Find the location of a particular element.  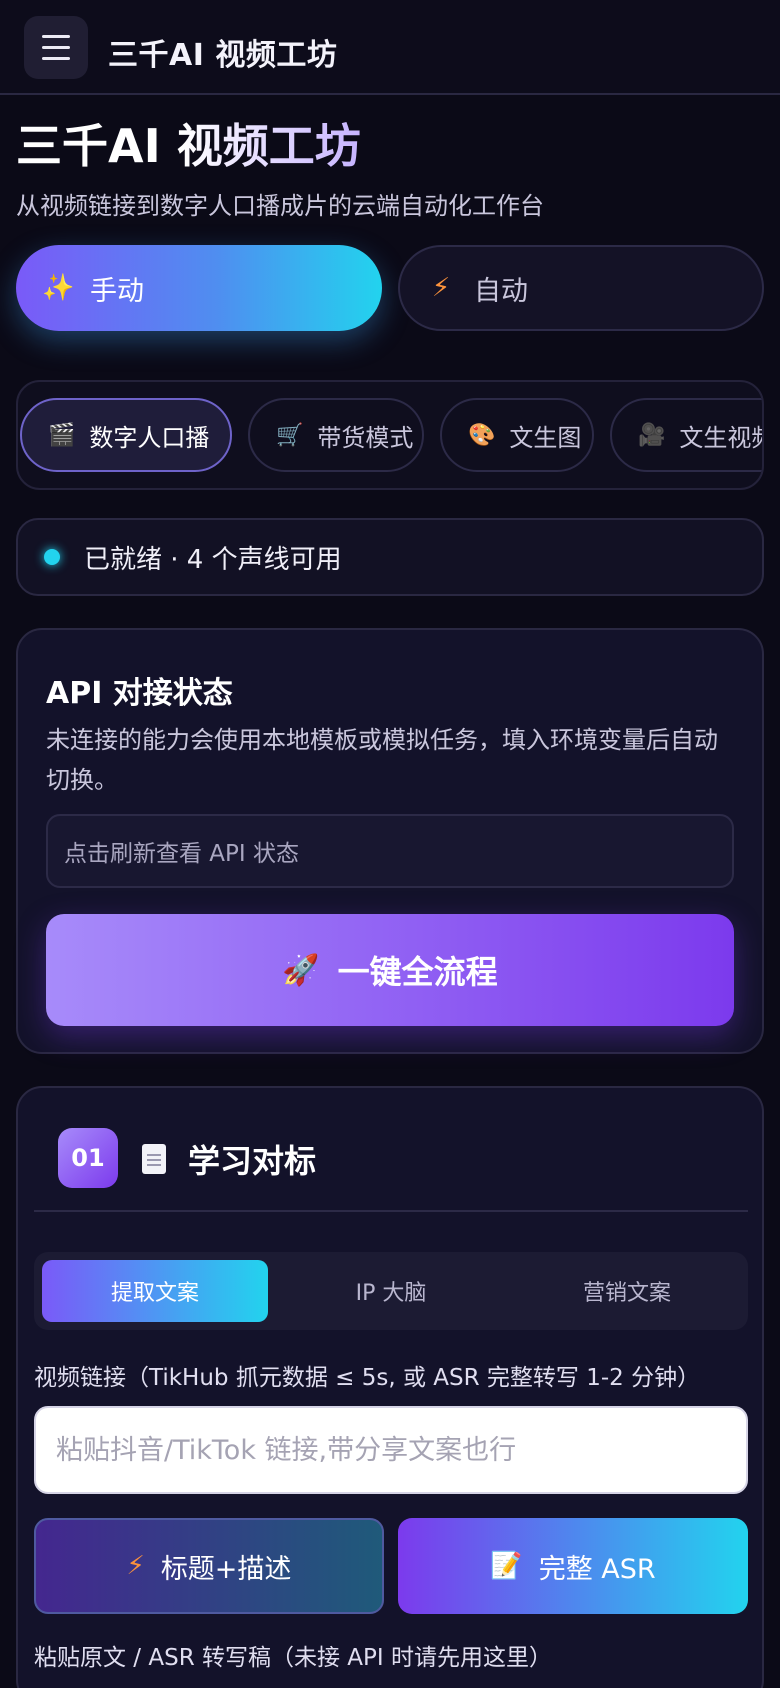

tab-ecommerce: 🛒 带货模式 is located at coordinates (336, 435).